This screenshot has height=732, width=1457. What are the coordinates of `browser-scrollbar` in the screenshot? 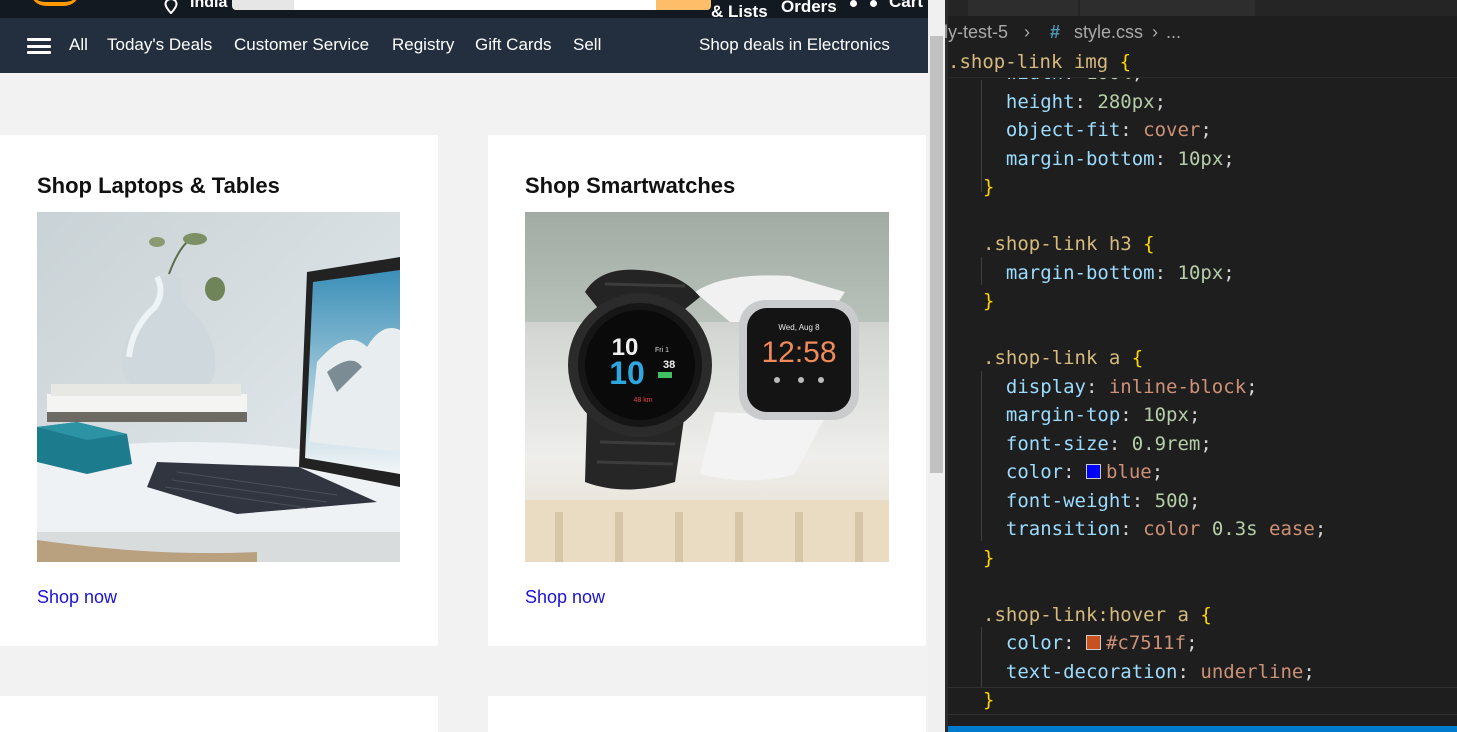 It's located at (936, 366).